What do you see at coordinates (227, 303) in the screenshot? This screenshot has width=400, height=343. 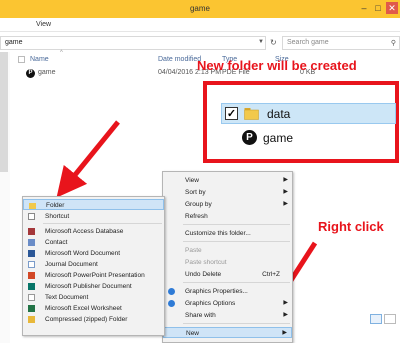 I see `menu-item-graphics-options: Graphics Options ▶` at bounding box center [227, 303].